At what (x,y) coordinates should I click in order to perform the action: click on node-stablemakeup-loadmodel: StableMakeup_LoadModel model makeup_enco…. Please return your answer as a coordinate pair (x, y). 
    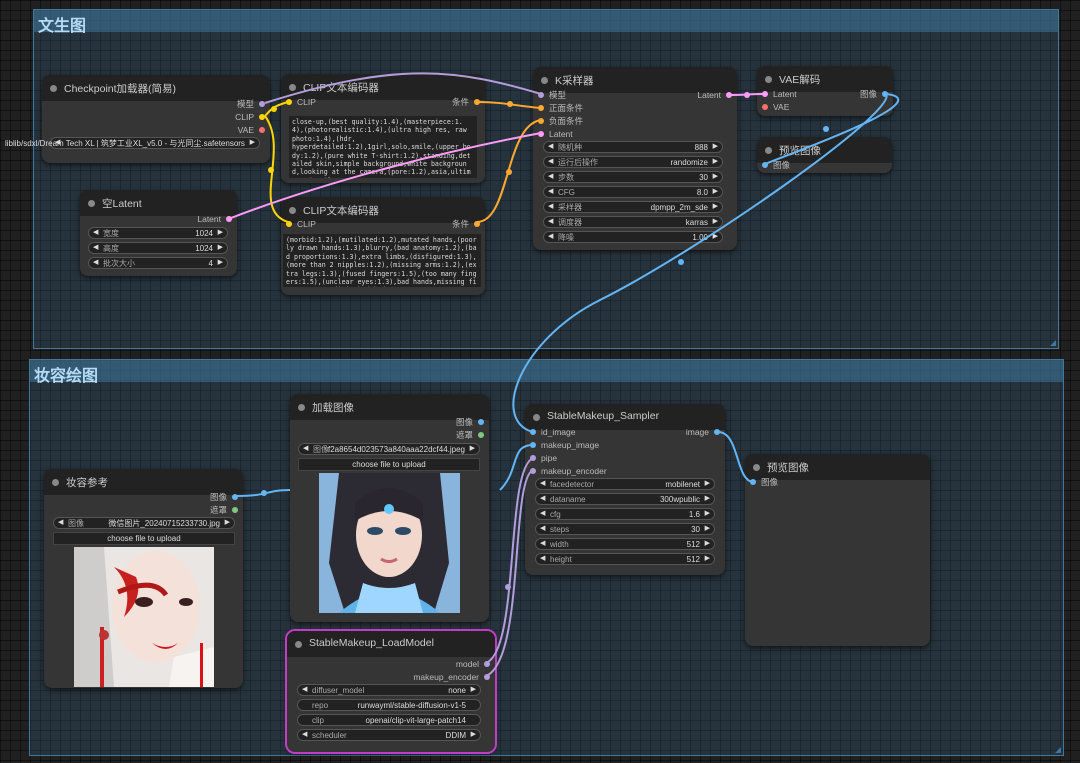
    Looking at the image, I should click on (391, 691).